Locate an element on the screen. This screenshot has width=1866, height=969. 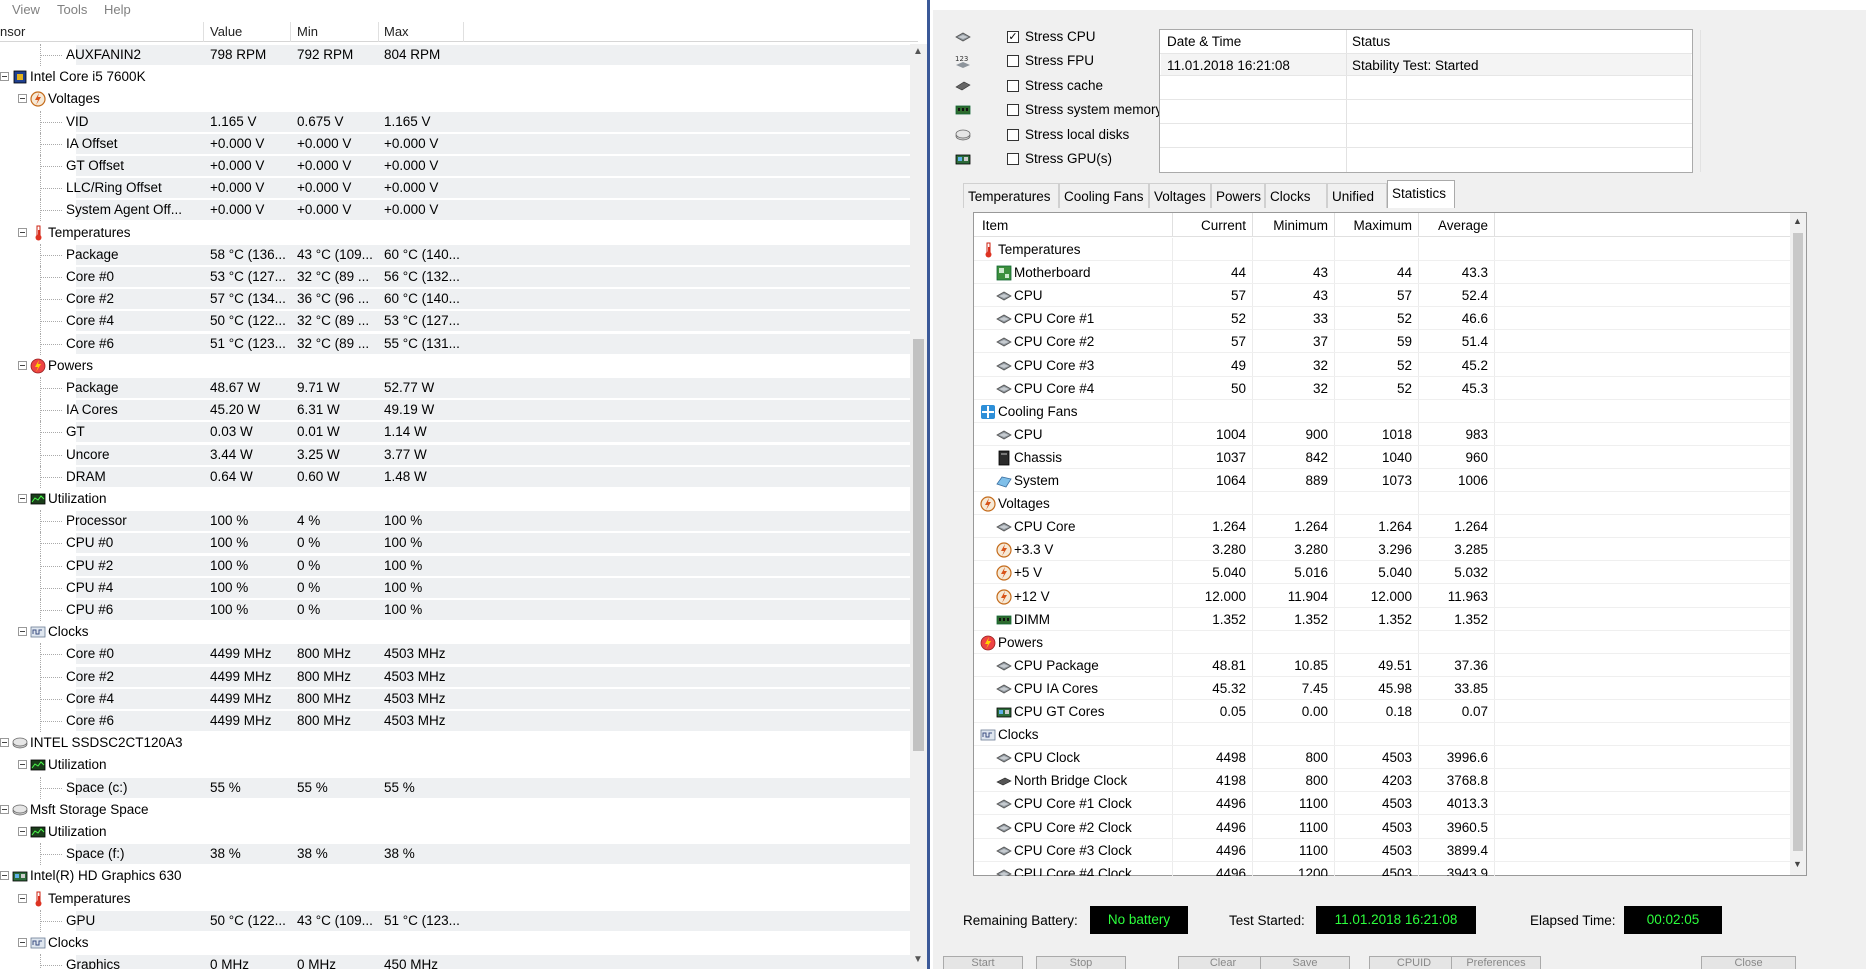
device-node: Msft Storage Space is located at coordinates (455, 810).